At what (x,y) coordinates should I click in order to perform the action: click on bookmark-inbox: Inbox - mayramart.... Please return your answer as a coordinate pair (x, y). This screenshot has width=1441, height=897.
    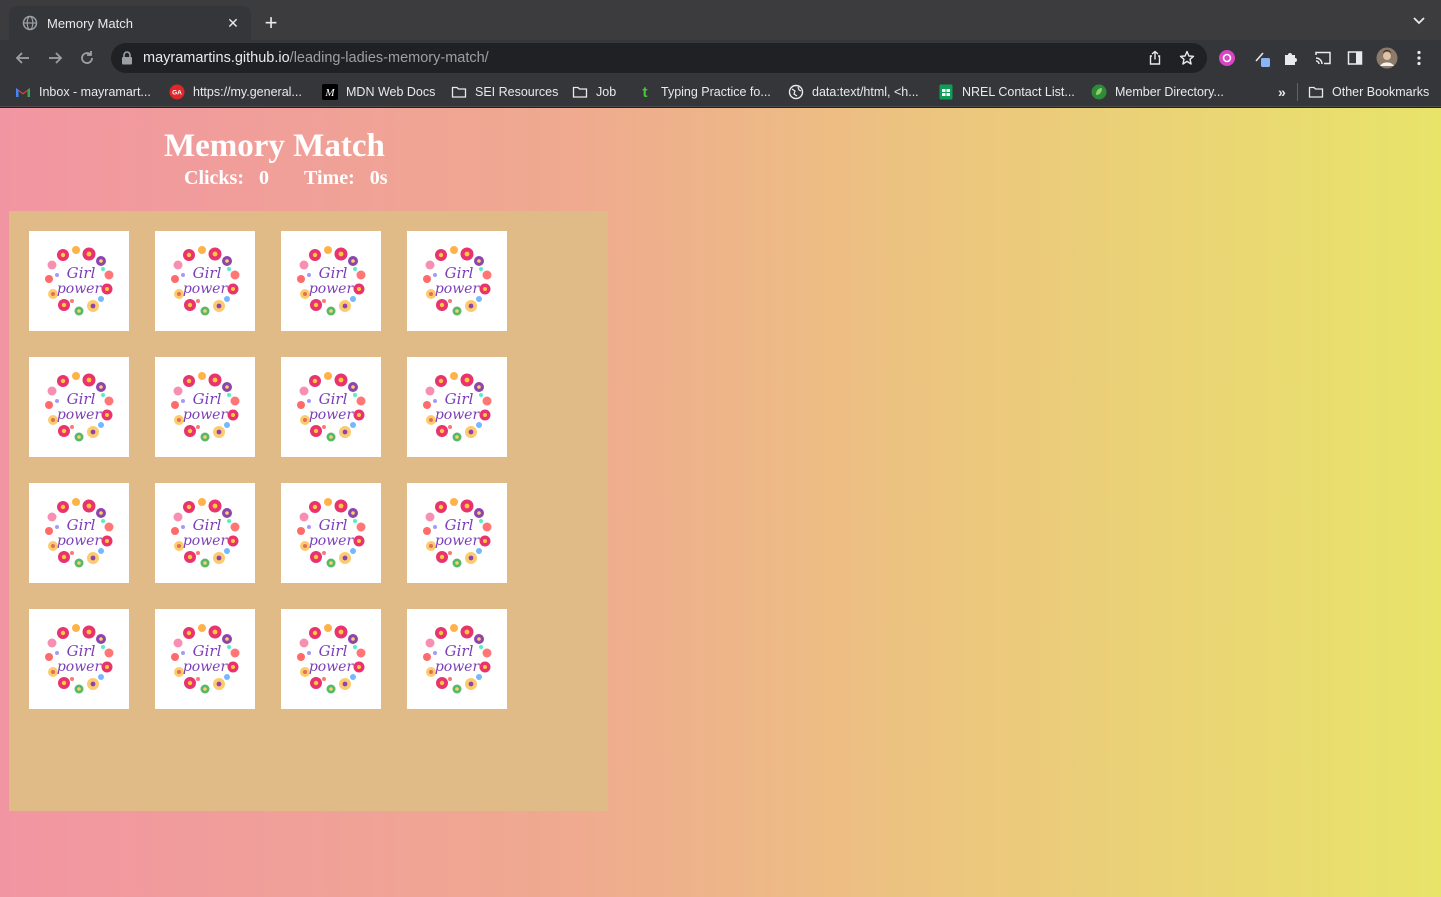
    Looking at the image, I should click on (83, 92).